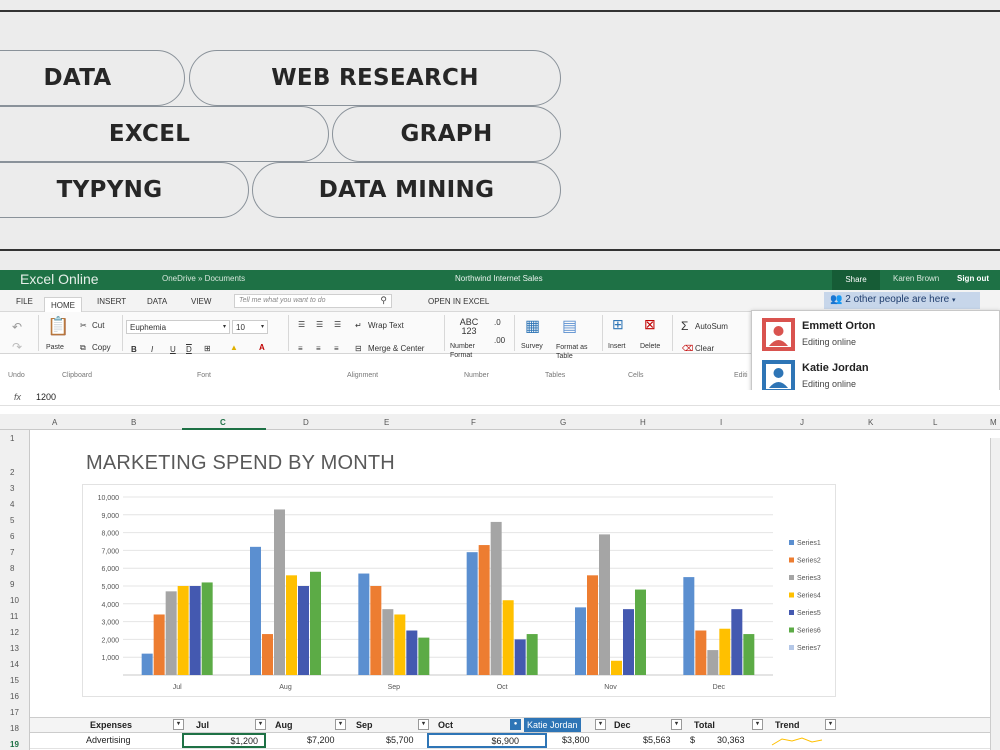 The height and width of the screenshot is (750, 1000). Describe the element at coordinates (657, 740) in the screenshot. I see `cell: $5,563` at that location.